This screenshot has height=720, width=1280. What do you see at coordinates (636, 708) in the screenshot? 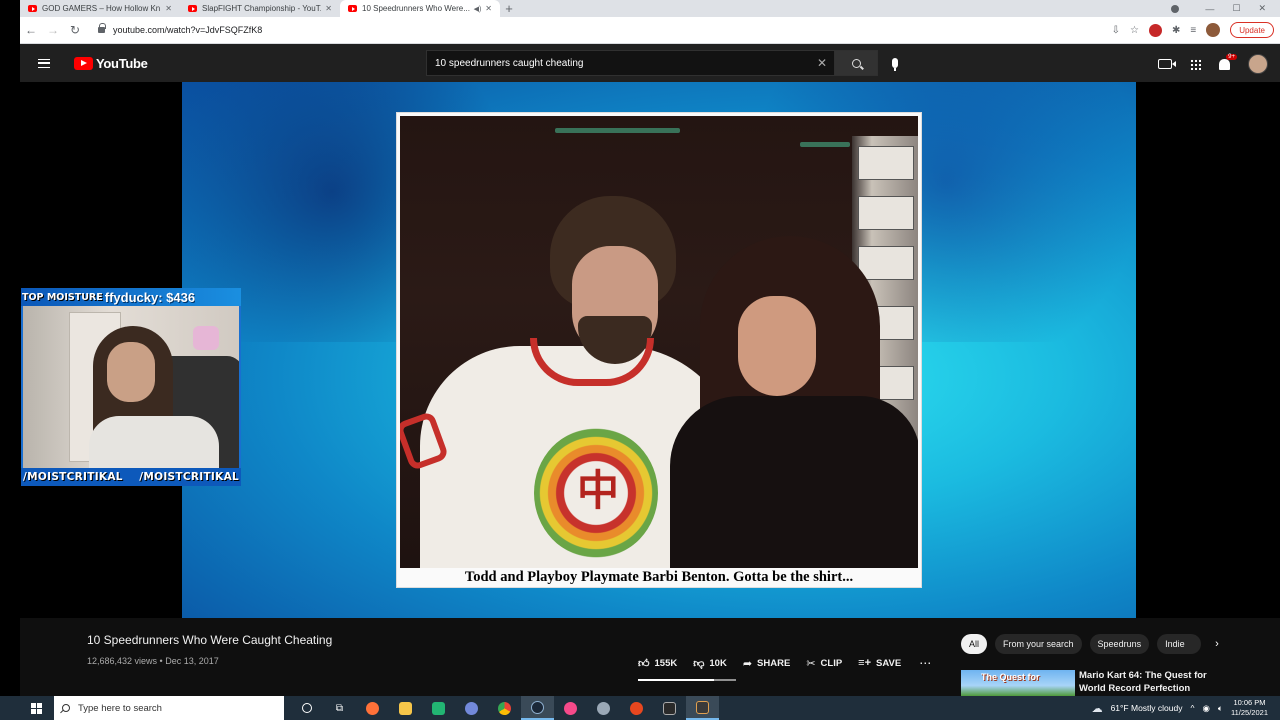
I see `obs-app` at bounding box center [636, 708].